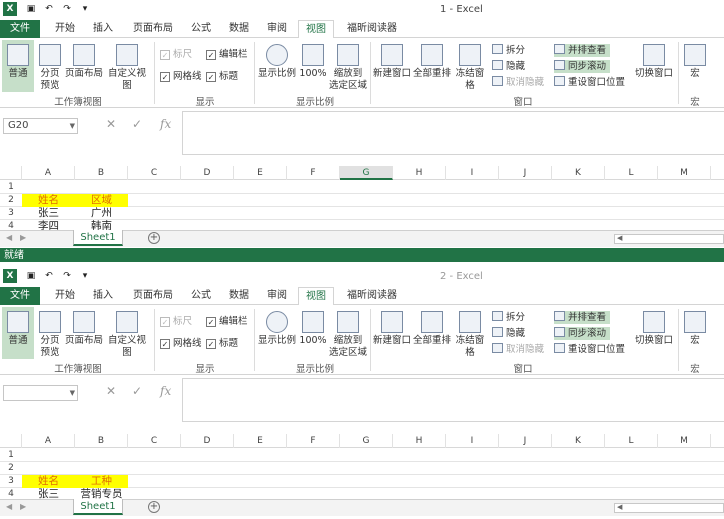 This screenshot has width=724, height=519. I want to click on column-header: K, so click(578, 173).